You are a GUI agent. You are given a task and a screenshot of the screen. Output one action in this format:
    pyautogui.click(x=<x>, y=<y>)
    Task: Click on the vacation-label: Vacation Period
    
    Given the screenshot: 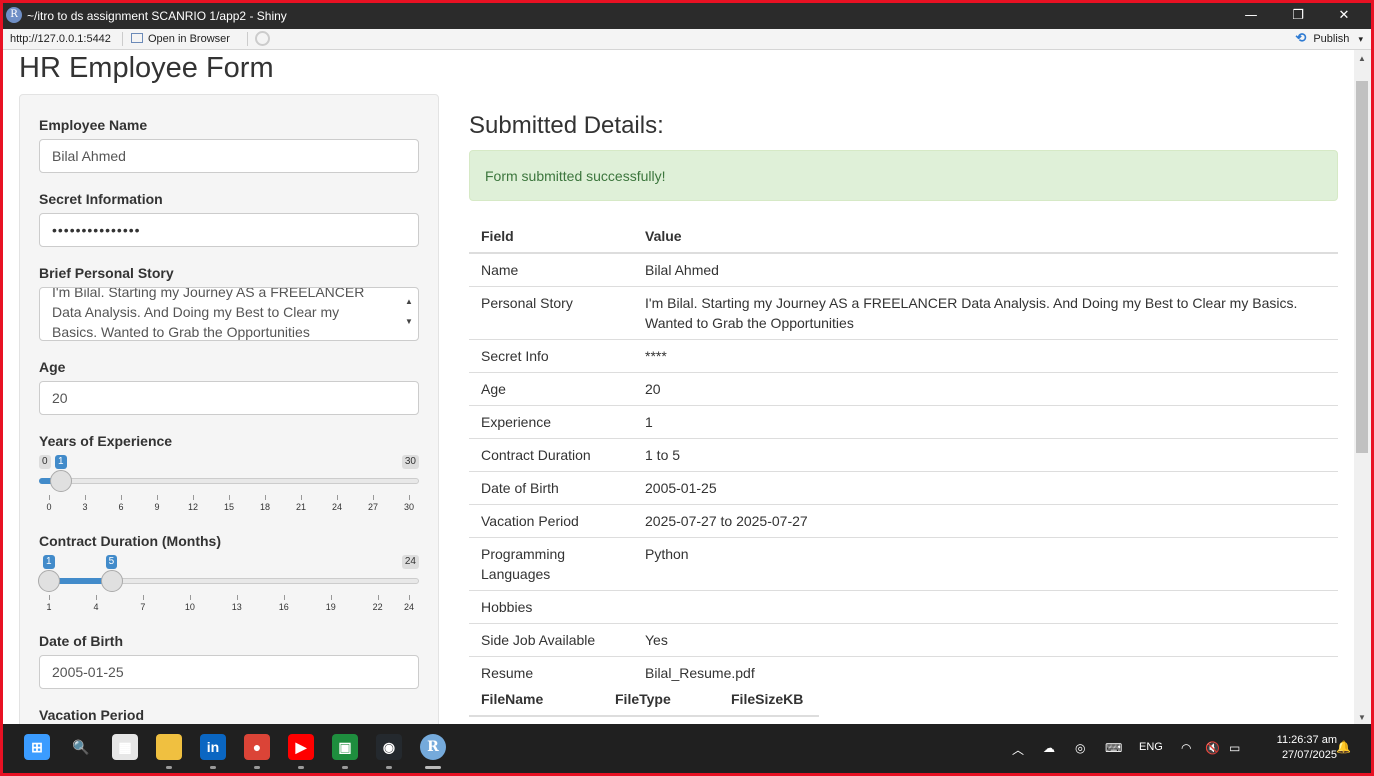 What is the action you would take?
    pyautogui.click(x=92, y=715)
    